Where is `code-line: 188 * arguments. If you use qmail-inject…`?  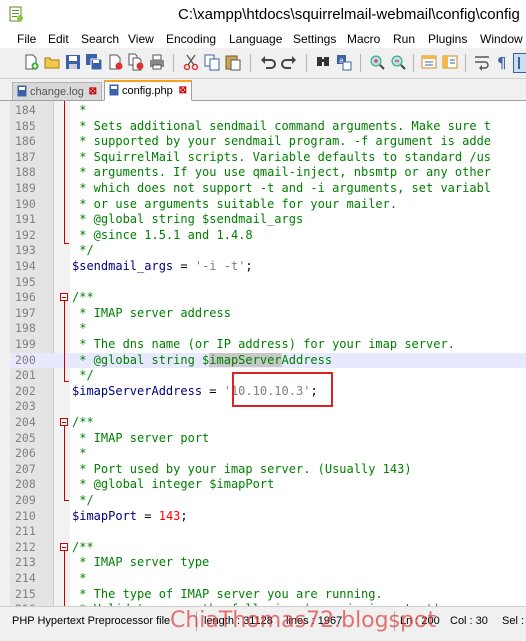
code-line: 188 * arguments. If you use qmail-inject… is located at coordinates (268, 173).